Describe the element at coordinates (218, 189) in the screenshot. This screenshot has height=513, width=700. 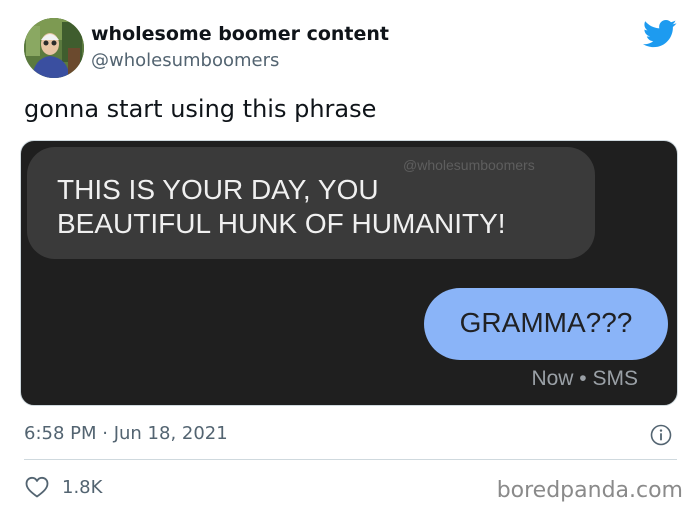
I see `incoming-message-line-1: THIS IS YOUR DAY, YOU` at that location.